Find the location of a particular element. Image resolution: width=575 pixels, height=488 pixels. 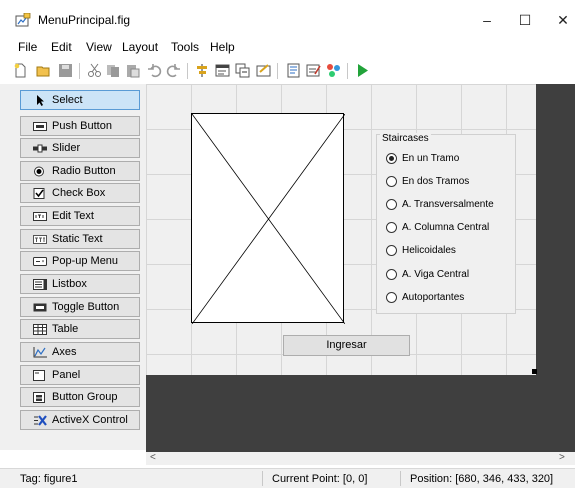

align-icon is located at coordinates (202, 70).